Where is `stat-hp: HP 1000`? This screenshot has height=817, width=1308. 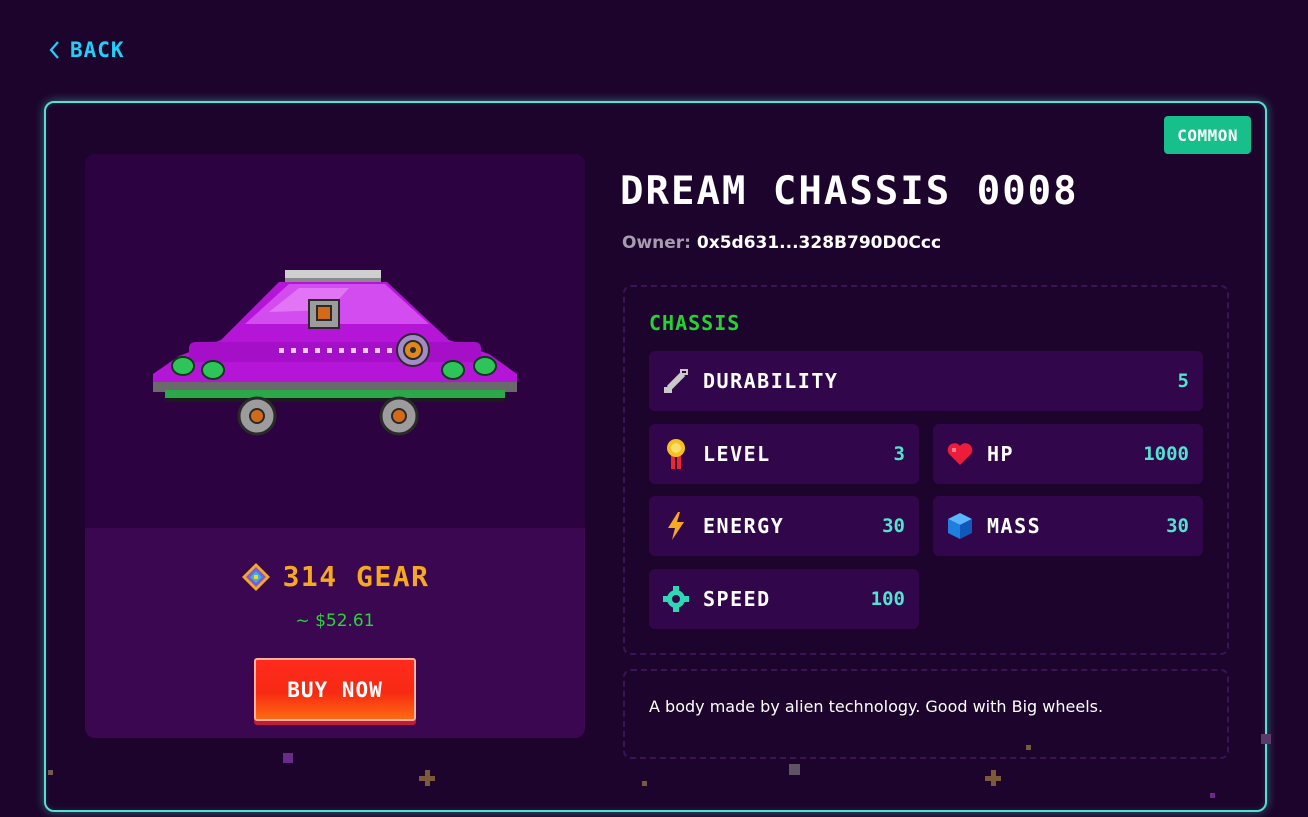
stat-hp: HP 1000 is located at coordinates (1068, 454).